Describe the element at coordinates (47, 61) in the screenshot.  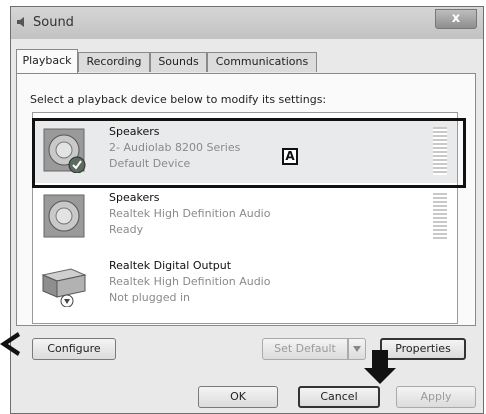
I see `tab-playback: Playback` at that location.